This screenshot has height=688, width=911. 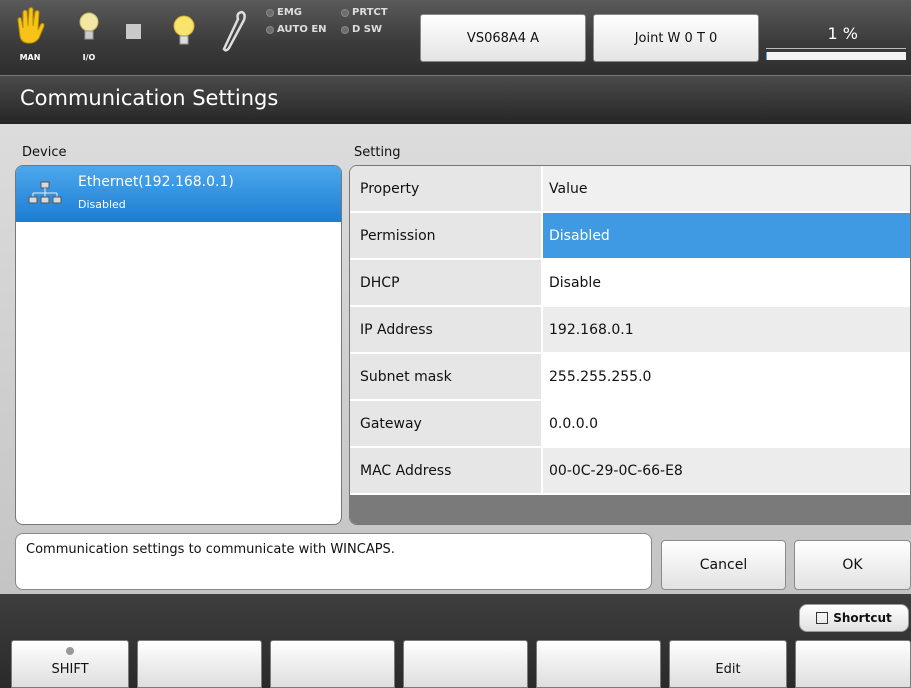 I want to click on lightbulb-icon: I/O, so click(x=89, y=34).